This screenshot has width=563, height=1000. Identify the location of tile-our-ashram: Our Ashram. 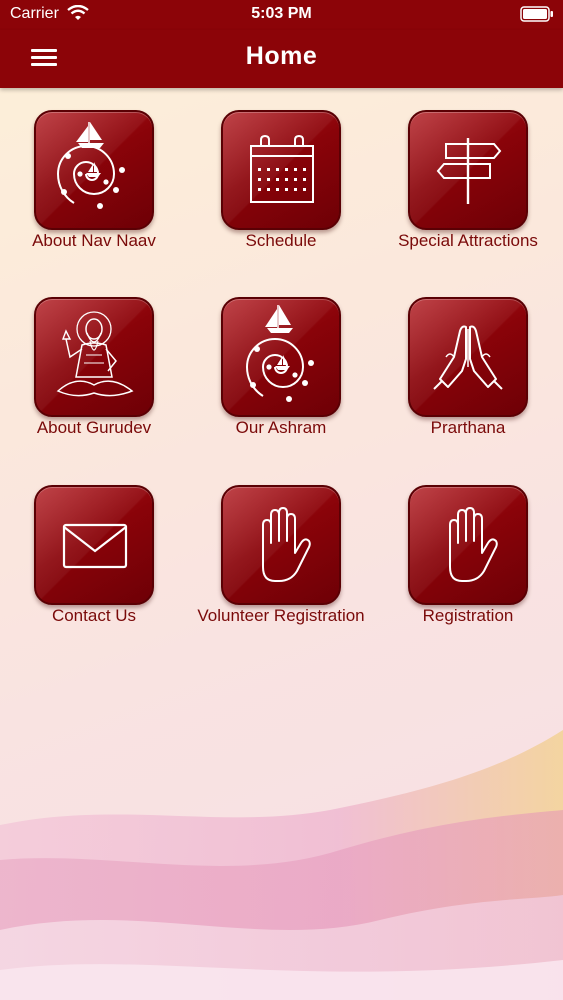
(281, 372).